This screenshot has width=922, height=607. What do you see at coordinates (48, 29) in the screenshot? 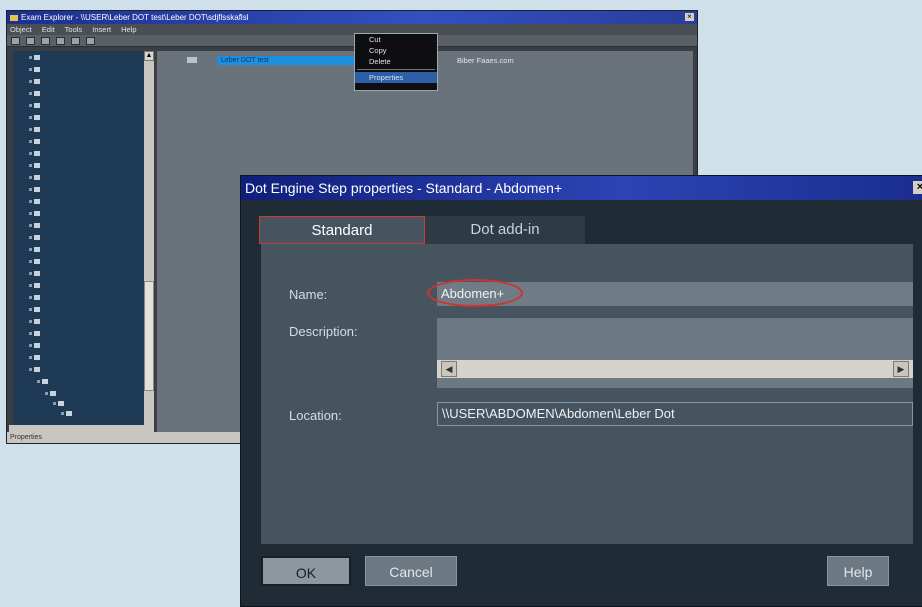
I see `menu-edit: Edit` at bounding box center [48, 29].